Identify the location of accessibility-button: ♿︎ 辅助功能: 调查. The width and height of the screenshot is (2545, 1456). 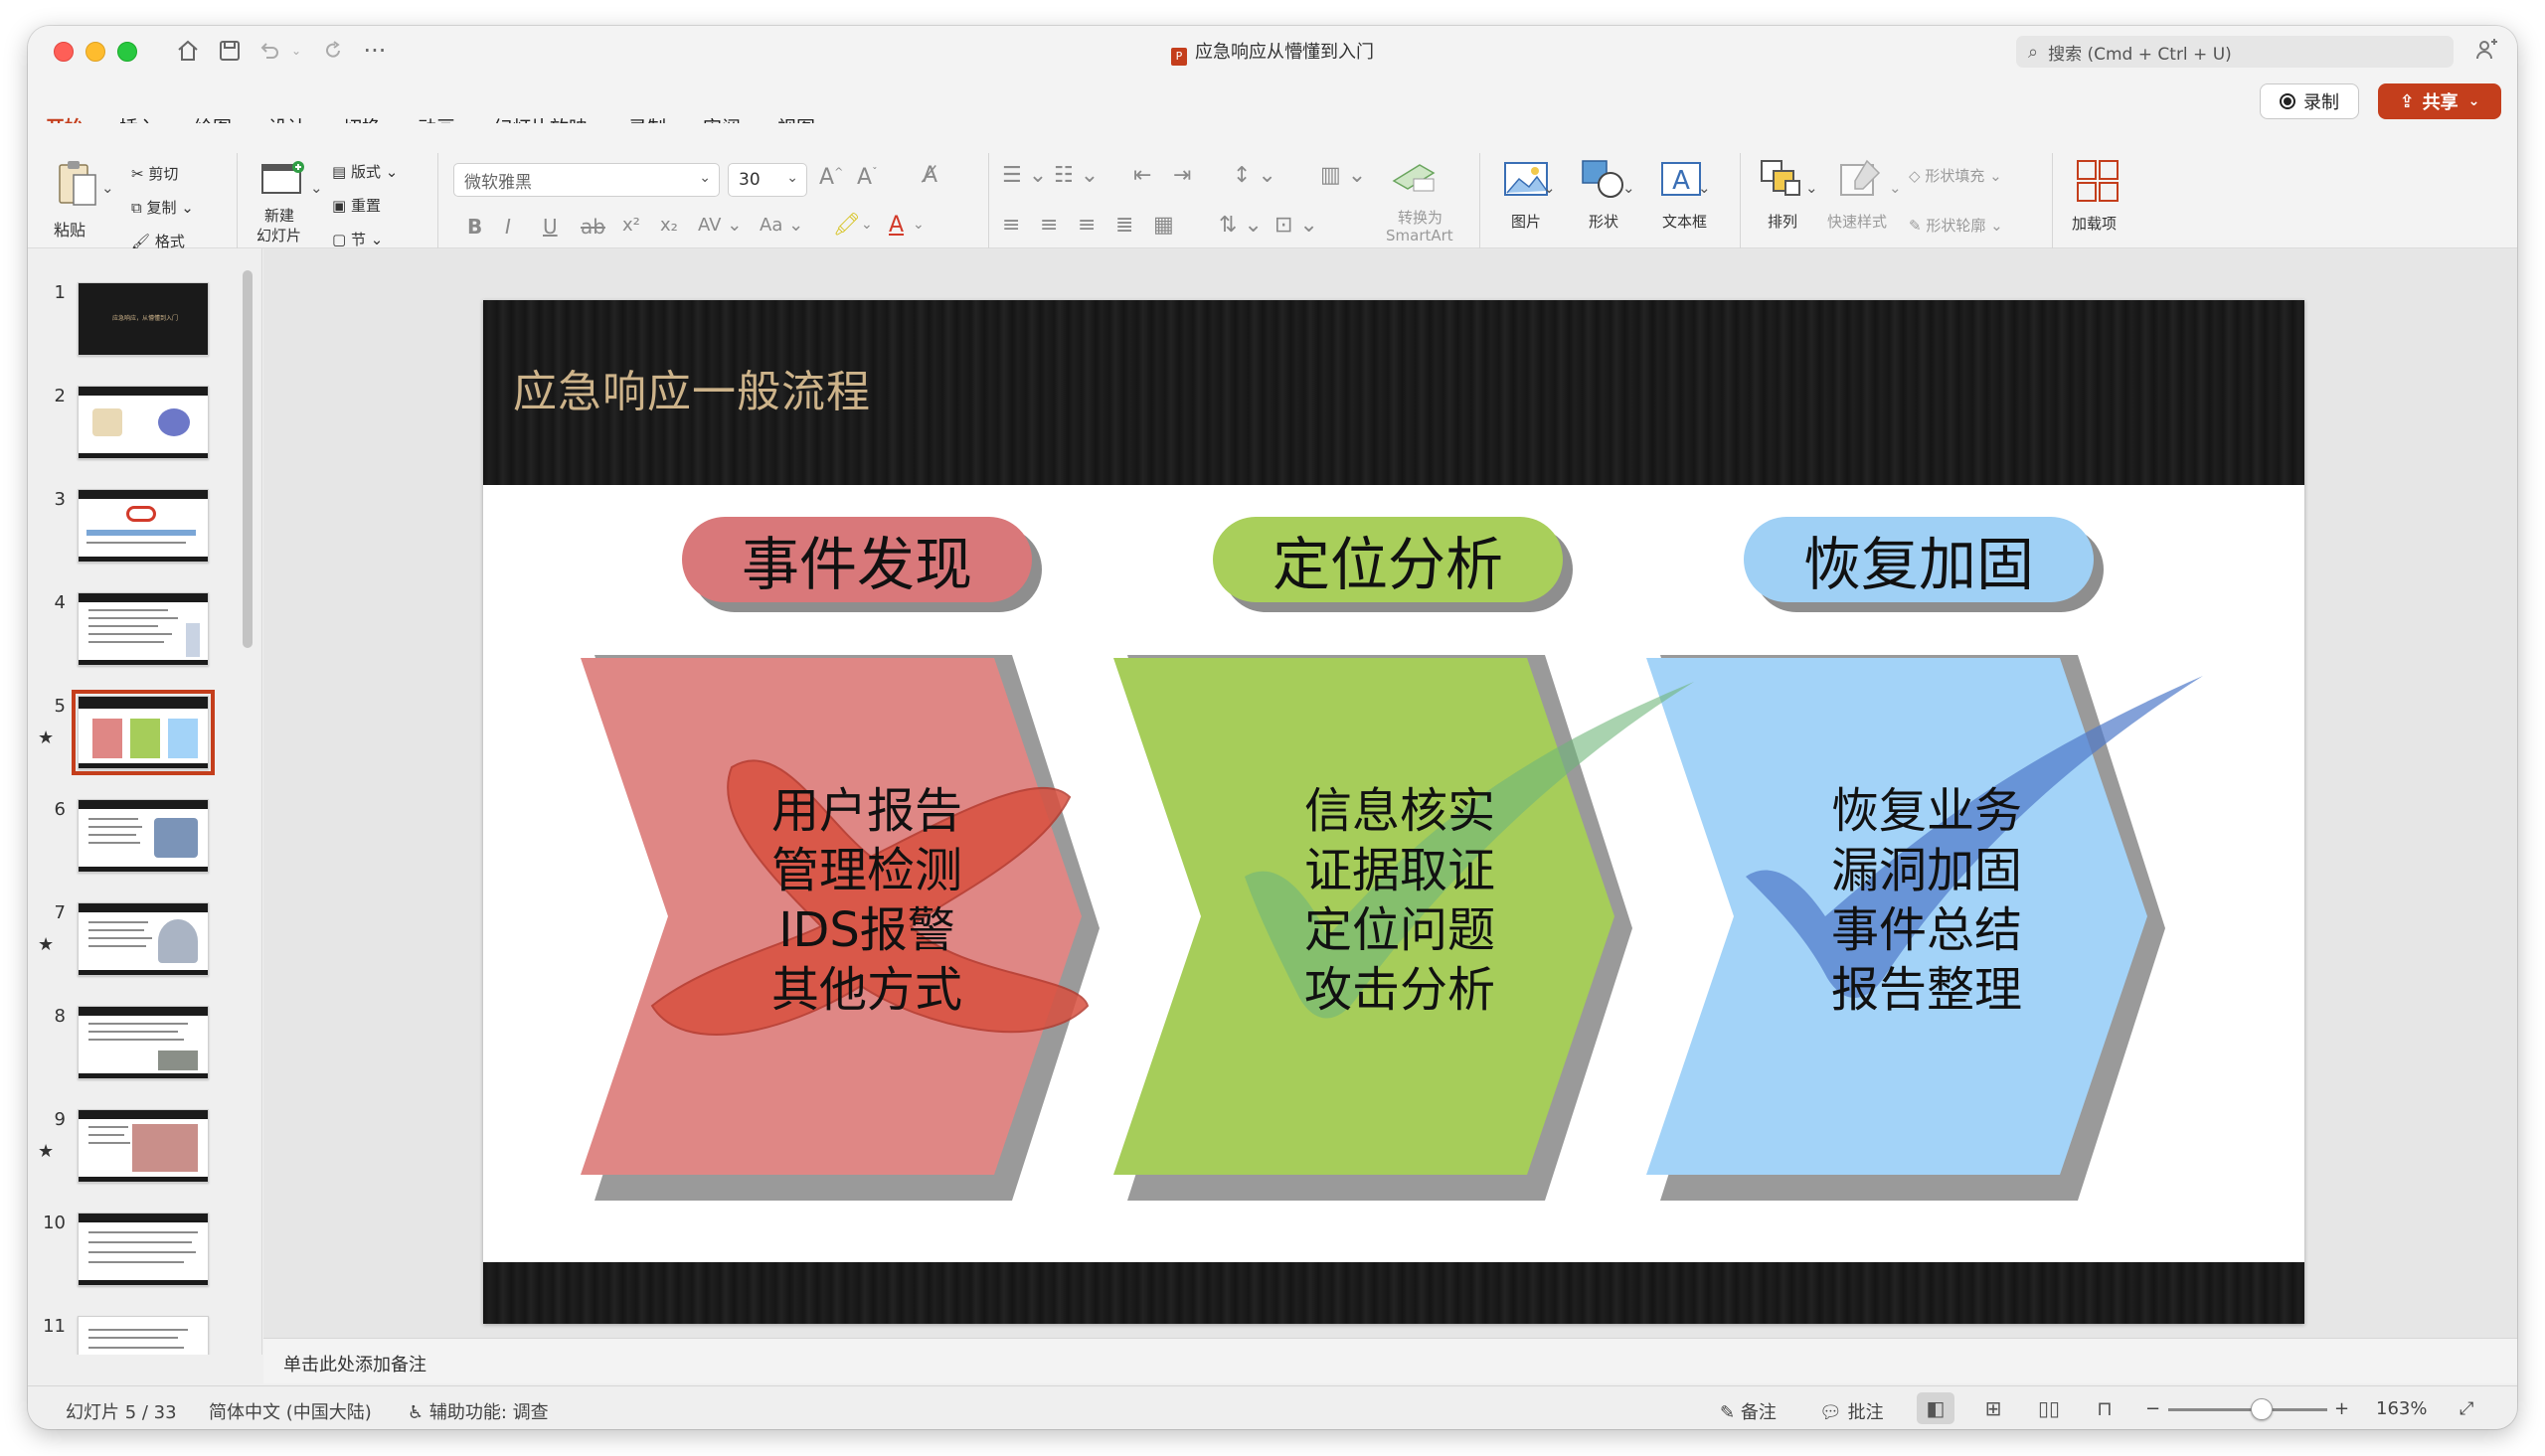
(478, 1411).